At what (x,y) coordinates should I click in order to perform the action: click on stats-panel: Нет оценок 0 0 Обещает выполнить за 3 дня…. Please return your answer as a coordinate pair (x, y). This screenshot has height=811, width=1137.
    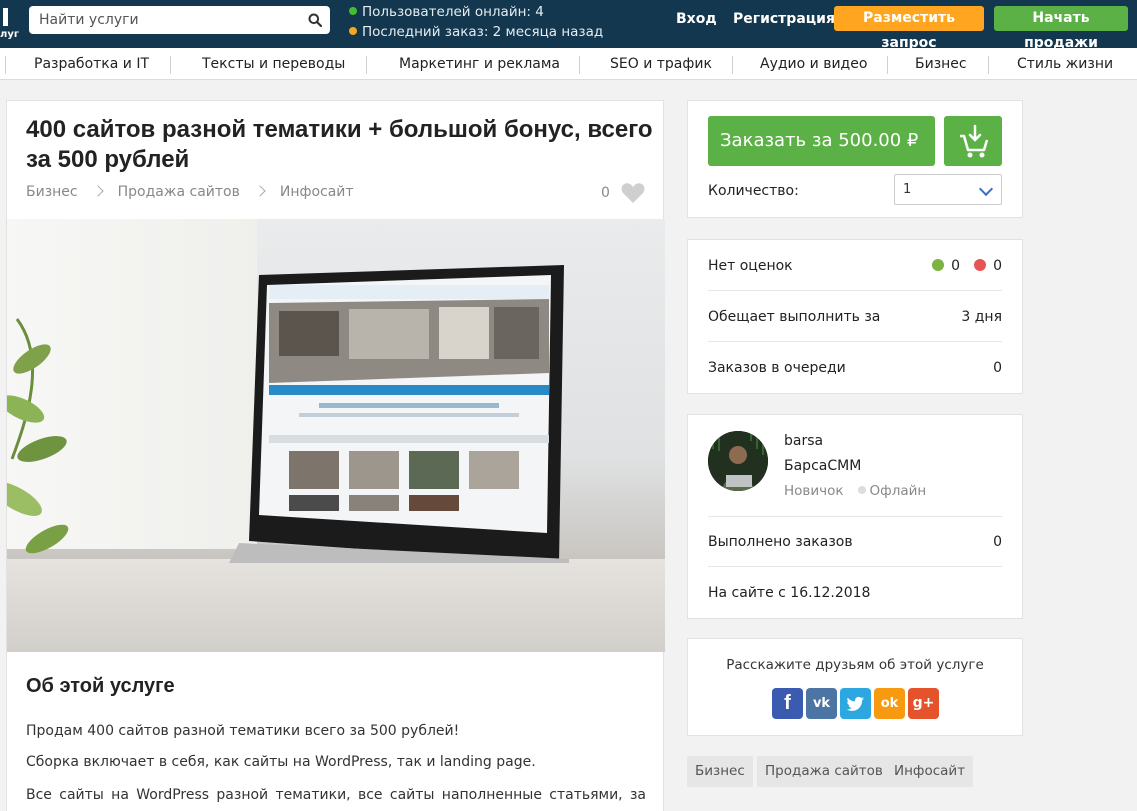
    Looking at the image, I should click on (855, 316).